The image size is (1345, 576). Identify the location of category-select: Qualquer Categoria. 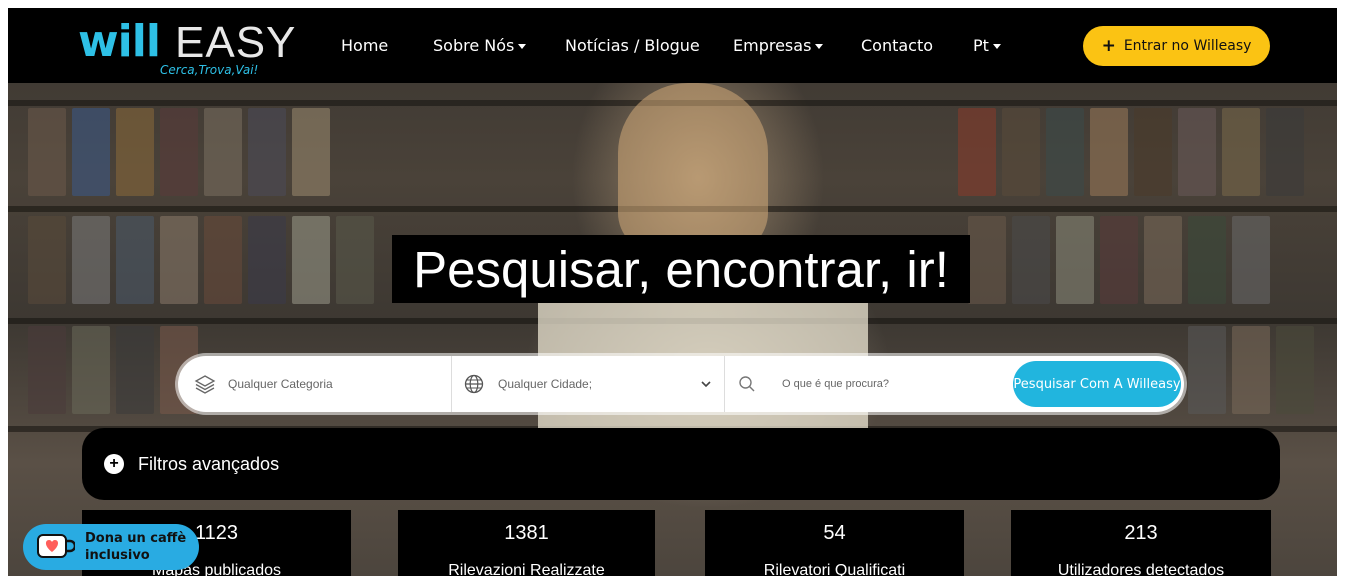
(321, 384).